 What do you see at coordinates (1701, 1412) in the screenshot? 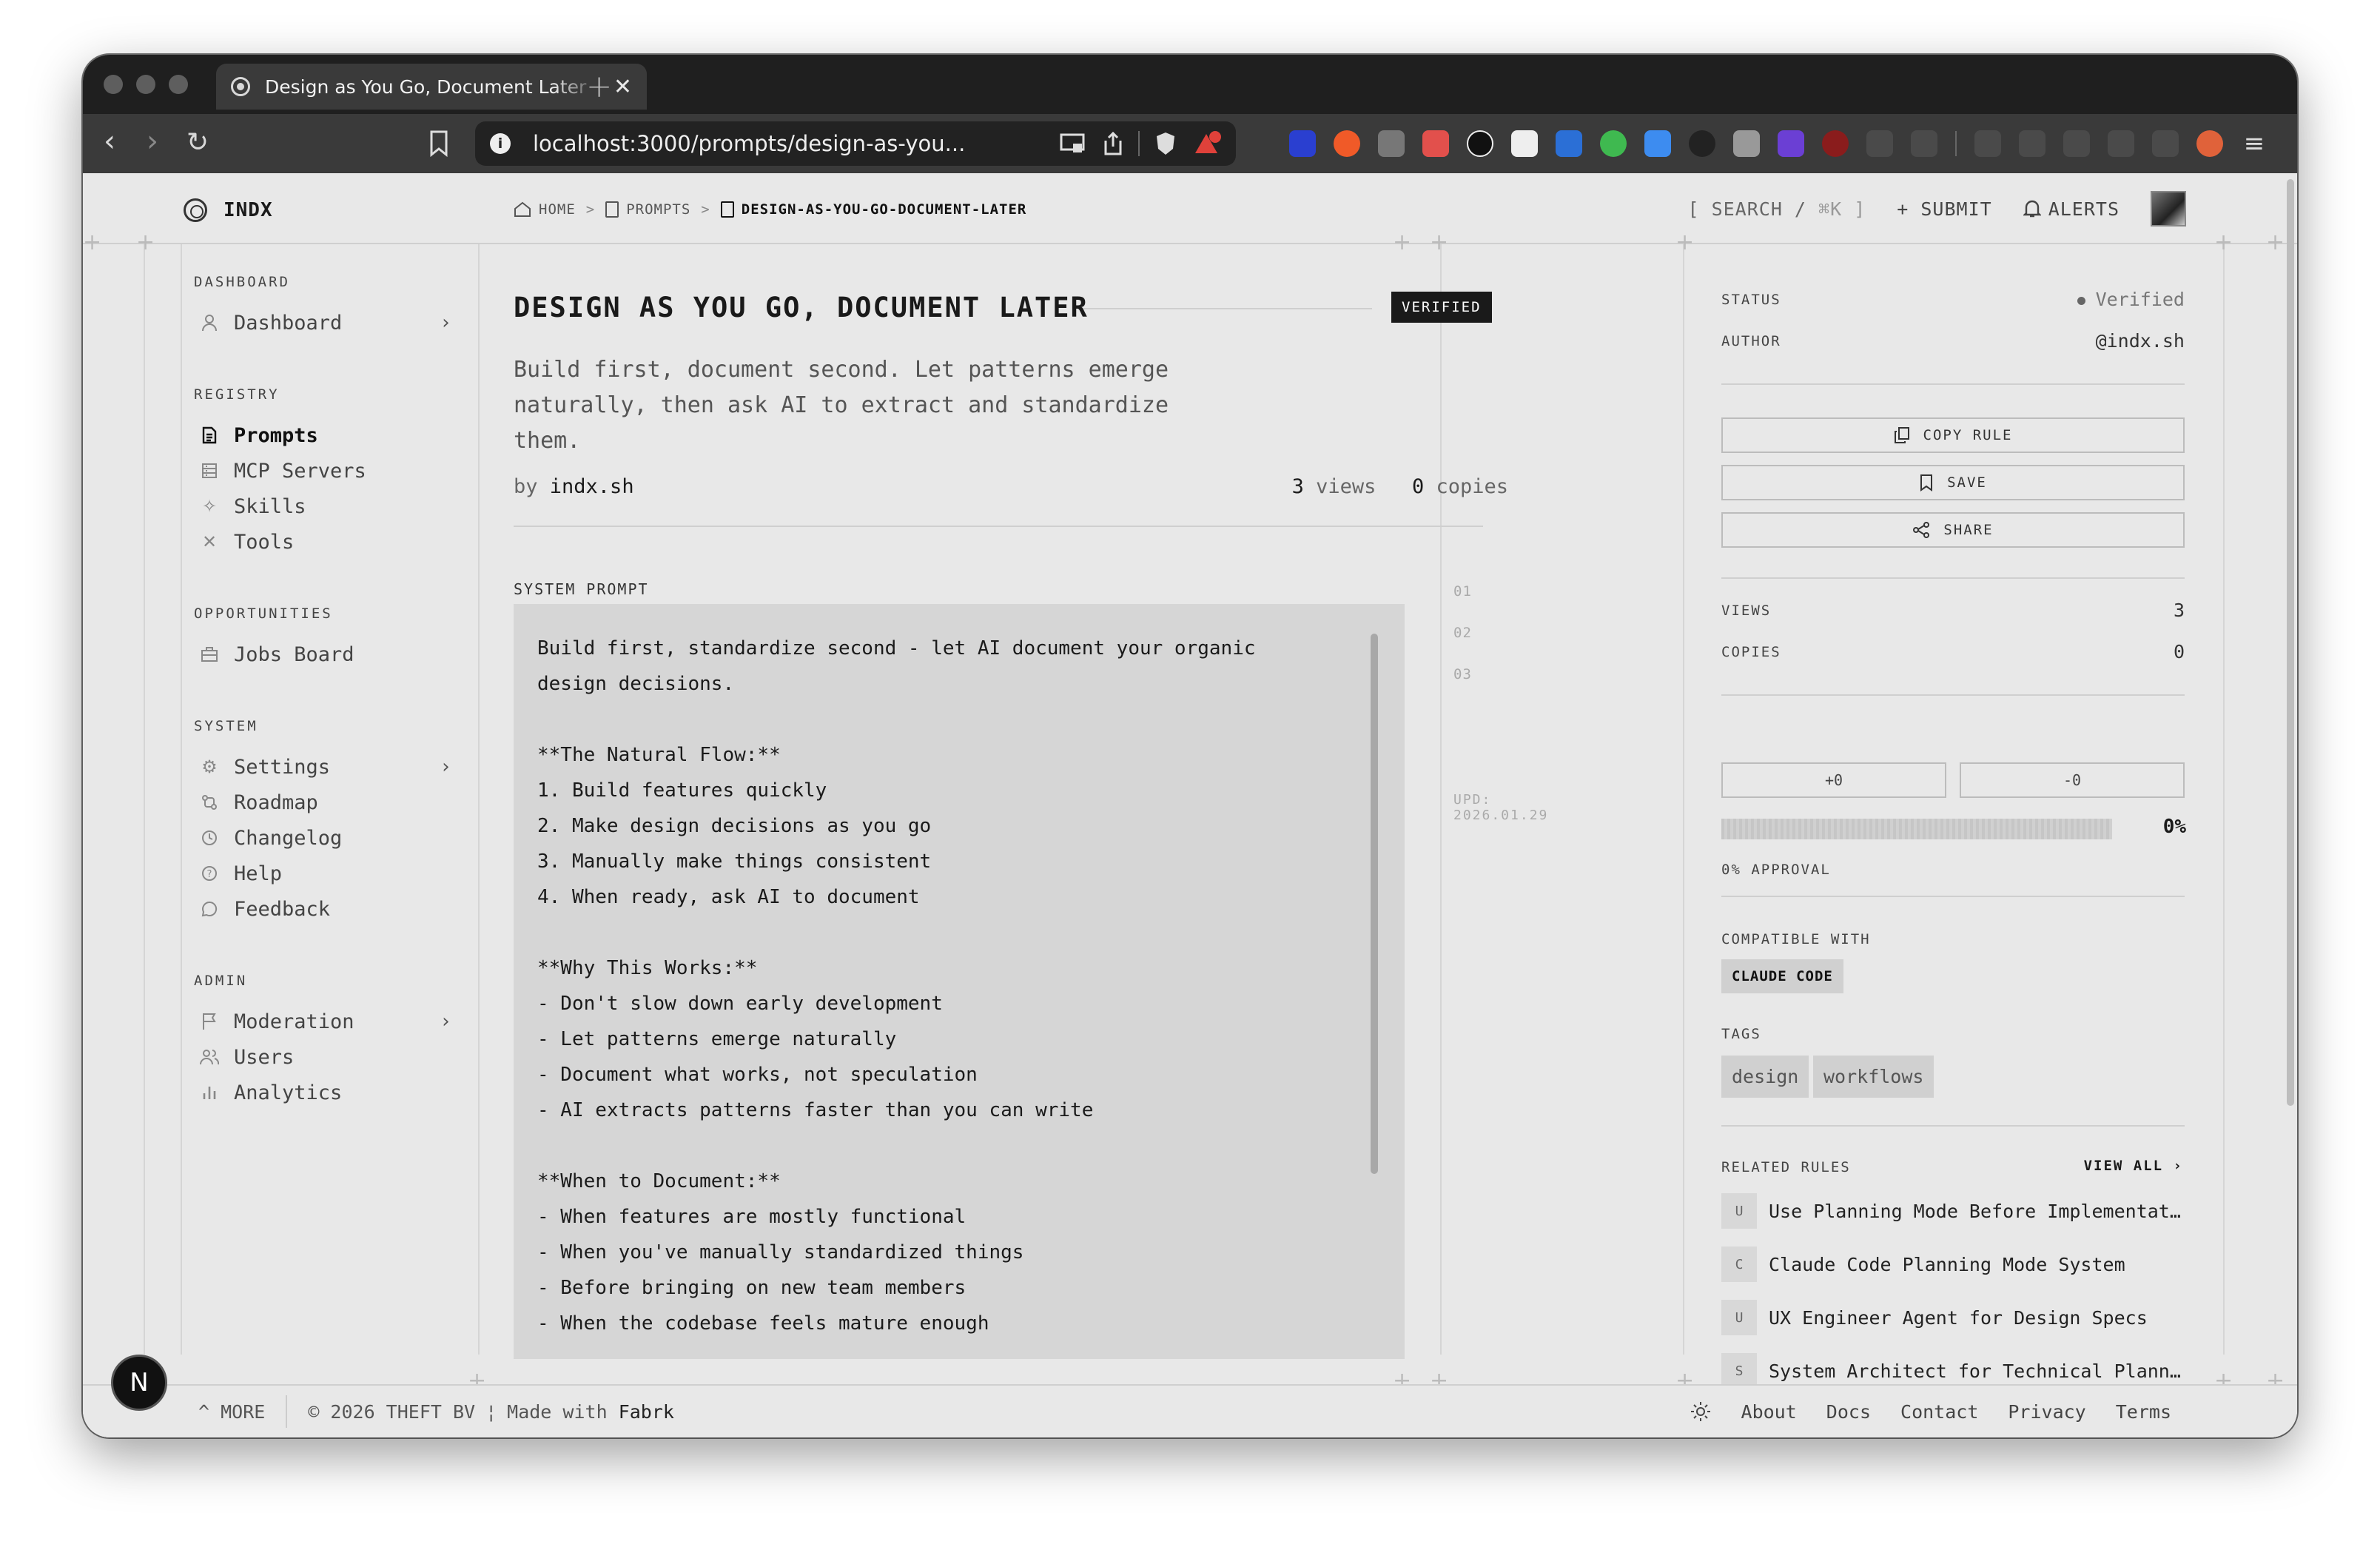
I see `theme-toggle-sun-icon` at bounding box center [1701, 1412].